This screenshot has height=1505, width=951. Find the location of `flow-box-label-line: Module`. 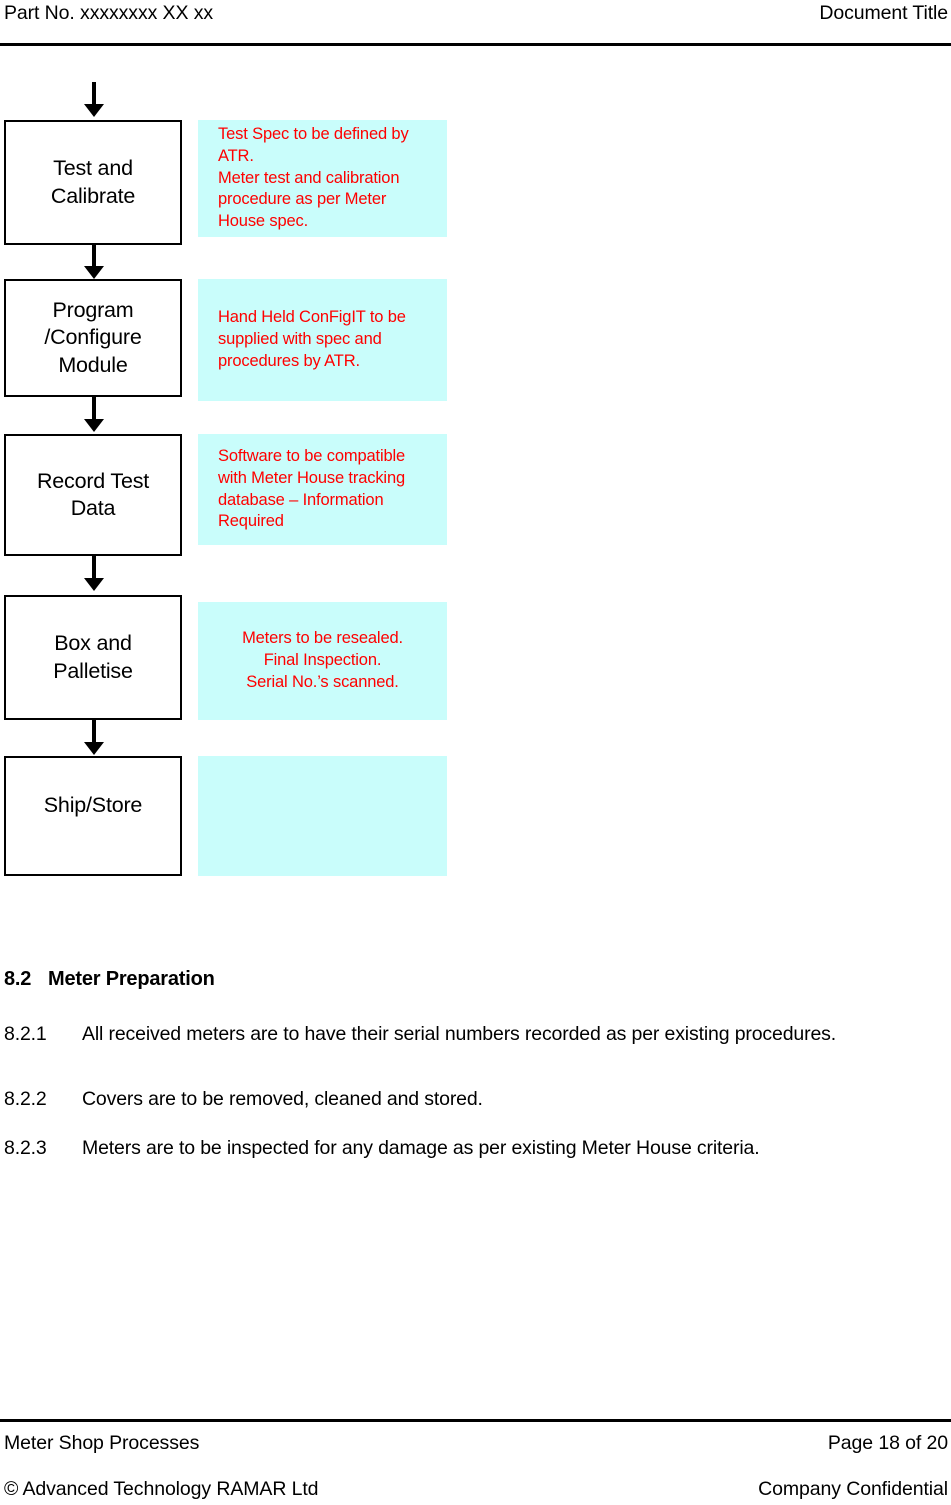

flow-box-label-line: Module is located at coordinates (93, 364).